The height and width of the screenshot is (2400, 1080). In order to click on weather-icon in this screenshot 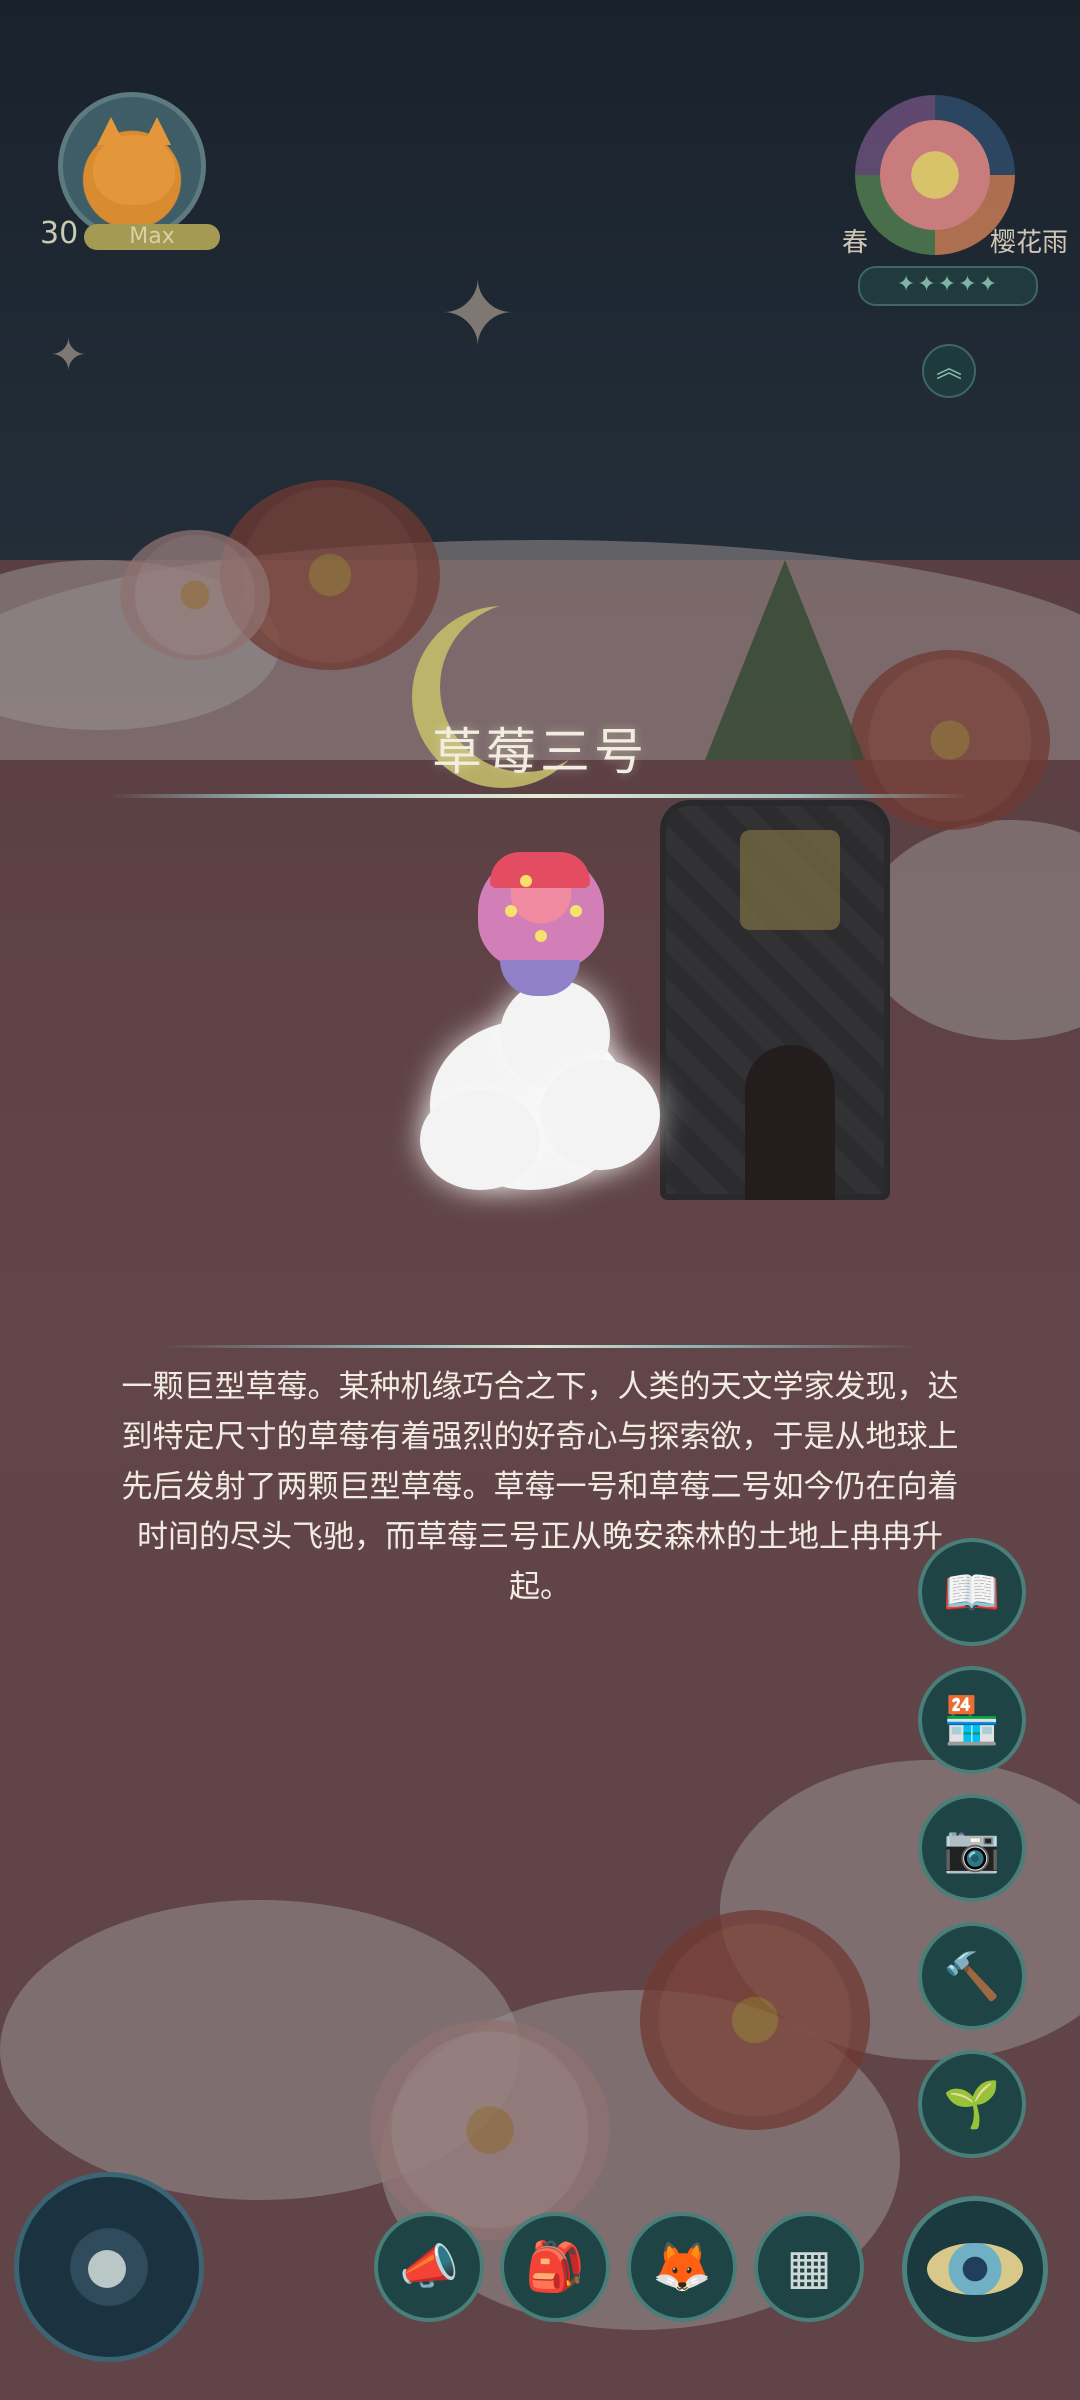, I will do `click(935, 175)`.